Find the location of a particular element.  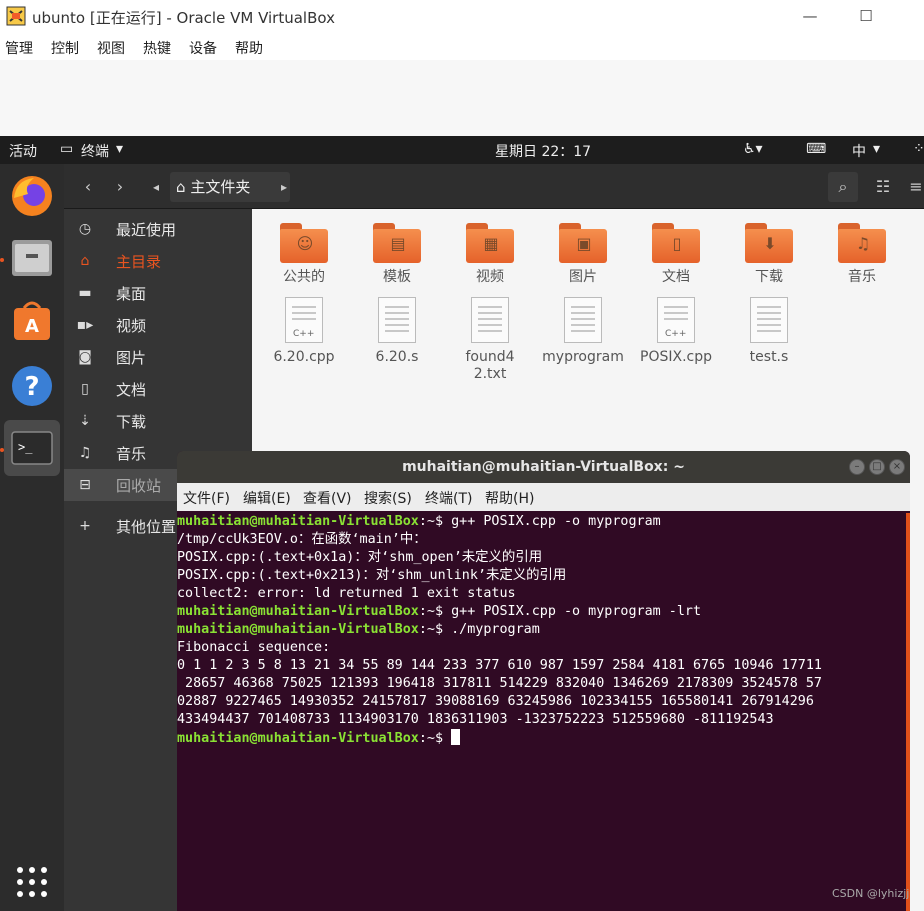

terminal-titlebar: muhaitian@muhaitian-VirtualBox: ~ is located at coordinates (543, 467).